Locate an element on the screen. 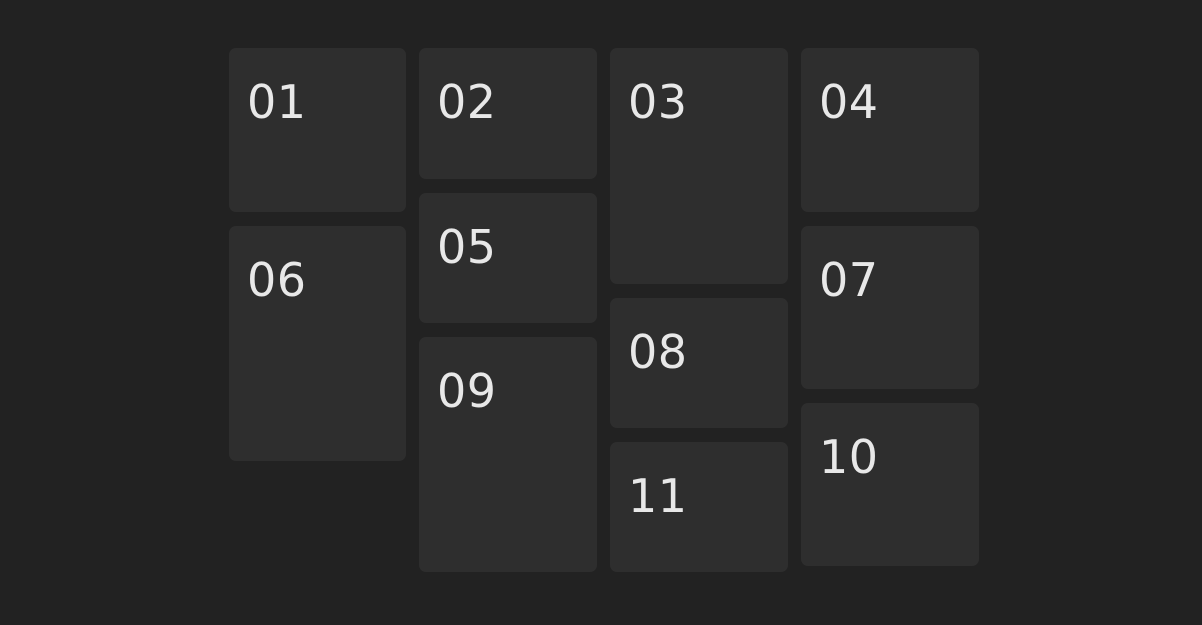 This screenshot has height=625, width=1202. tile-02: 02 is located at coordinates (508, 113).